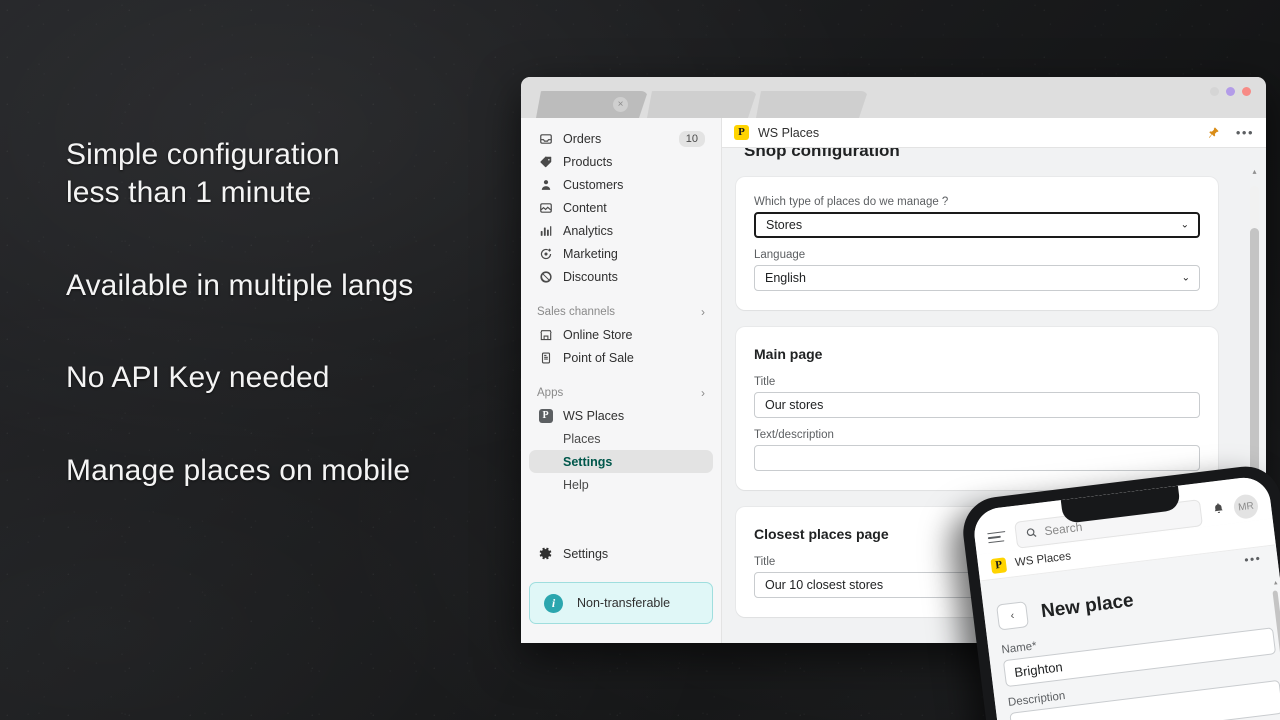 The height and width of the screenshot is (720, 1280). What do you see at coordinates (203, 154) in the screenshot?
I see `marketing-line: Simple configuration` at bounding box center [203, 154].